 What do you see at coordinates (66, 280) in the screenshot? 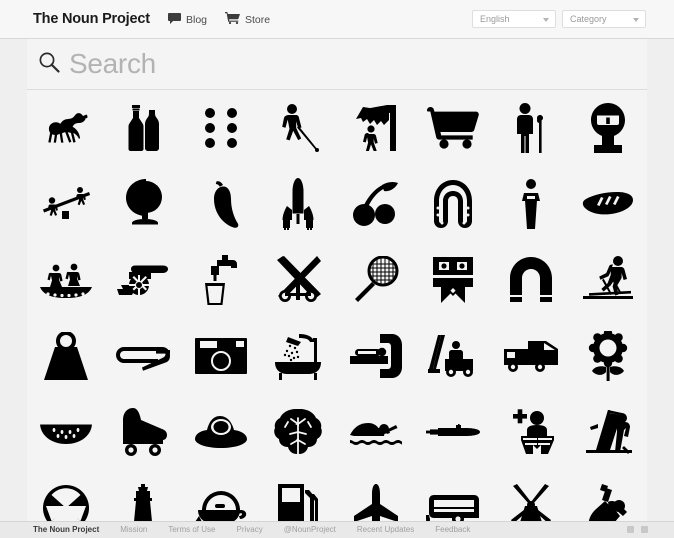
I see `icon-cell-canoe` at bounding box center [66, 280].